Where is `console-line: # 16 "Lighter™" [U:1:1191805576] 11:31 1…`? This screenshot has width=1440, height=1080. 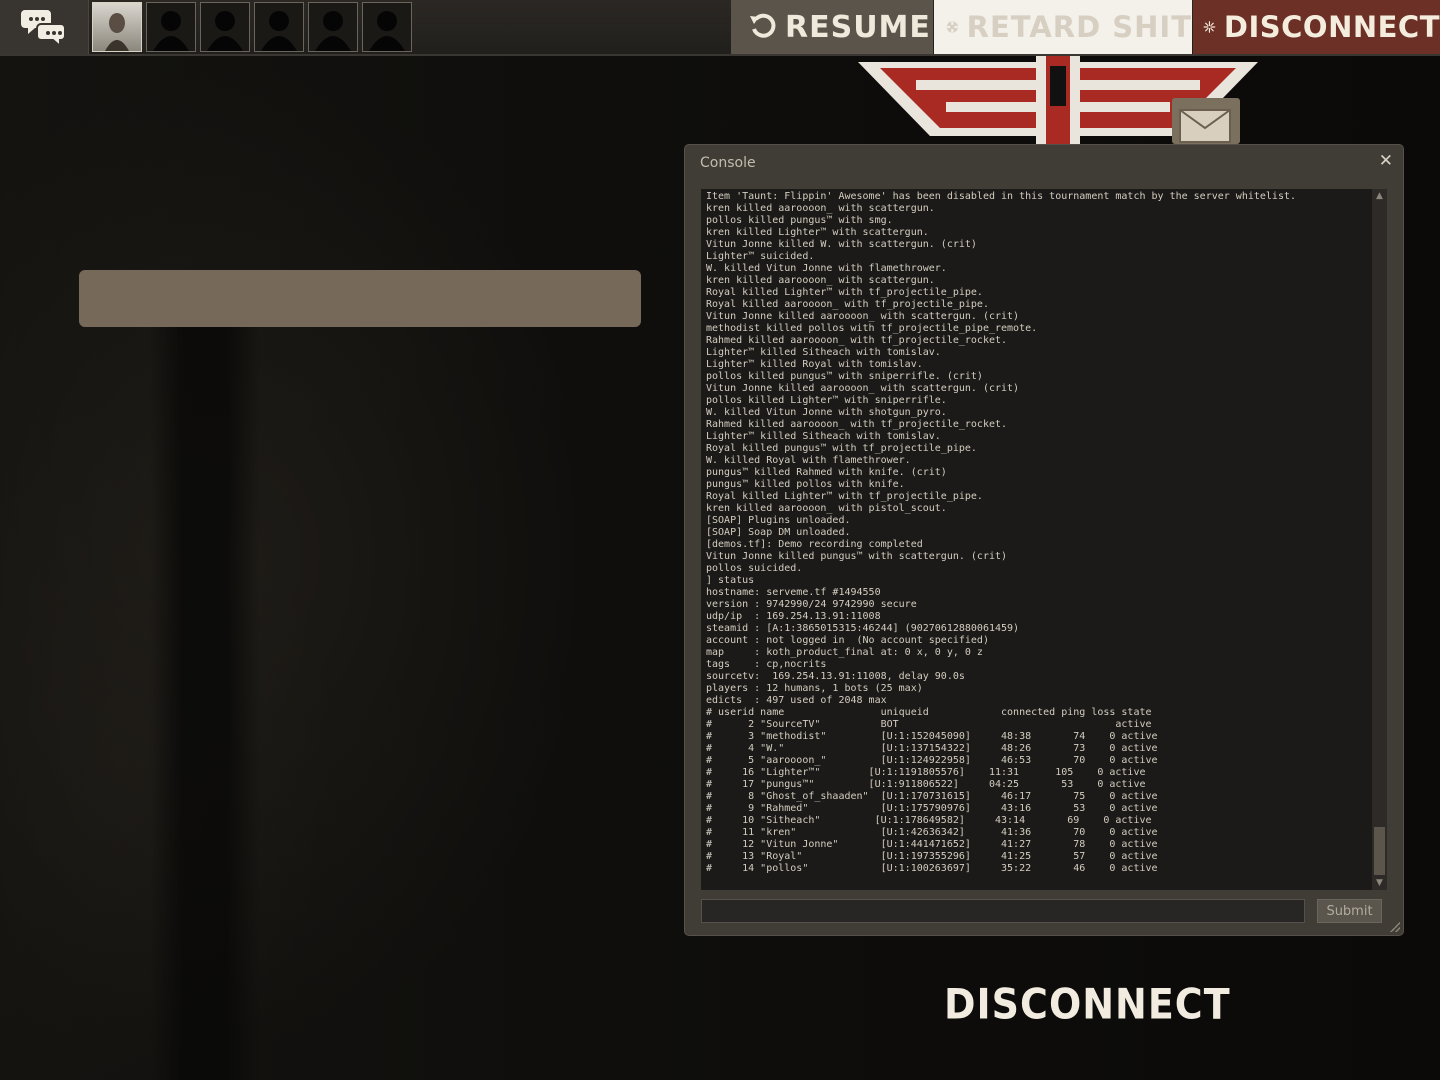 console-line: # 16 "Lighter™" [U:1:1191805576] 11:31 1… is located at coordinates (926, 772).